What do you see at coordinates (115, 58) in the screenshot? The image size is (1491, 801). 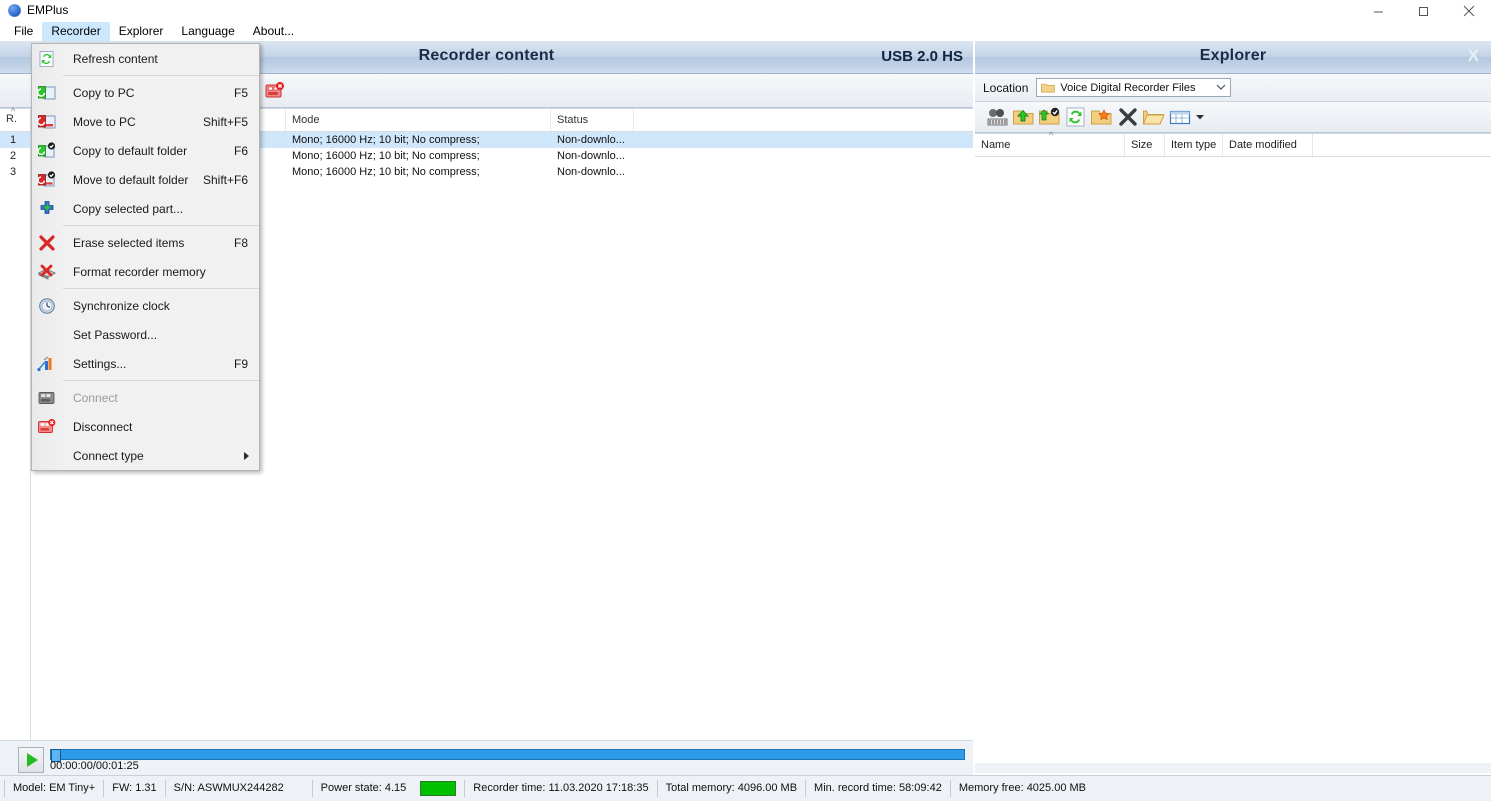 I see `menu-item-label: Refresh content` at bounding box center [115, 58].